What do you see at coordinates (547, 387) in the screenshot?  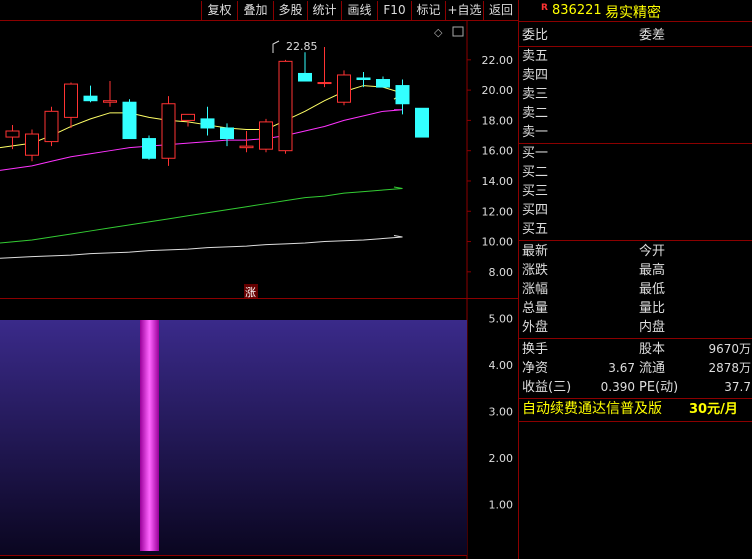 I see `fund-label: 收益(三)` at bounding box center [547, 387].